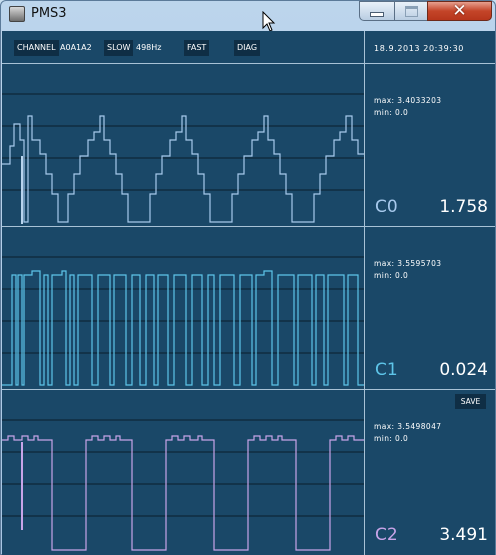  Describe the element at coordinates (377, 14) in the screenshot. I see `minimize-icon` at that location.